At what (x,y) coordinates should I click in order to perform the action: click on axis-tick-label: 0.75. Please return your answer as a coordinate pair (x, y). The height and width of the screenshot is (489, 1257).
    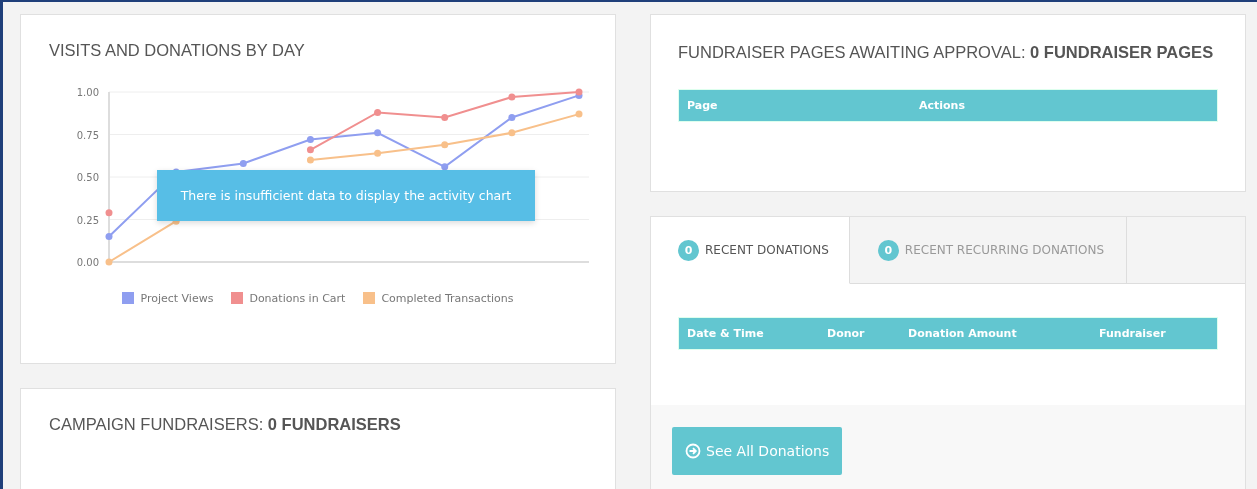
    Looking at the image, I should click on (87, 135).